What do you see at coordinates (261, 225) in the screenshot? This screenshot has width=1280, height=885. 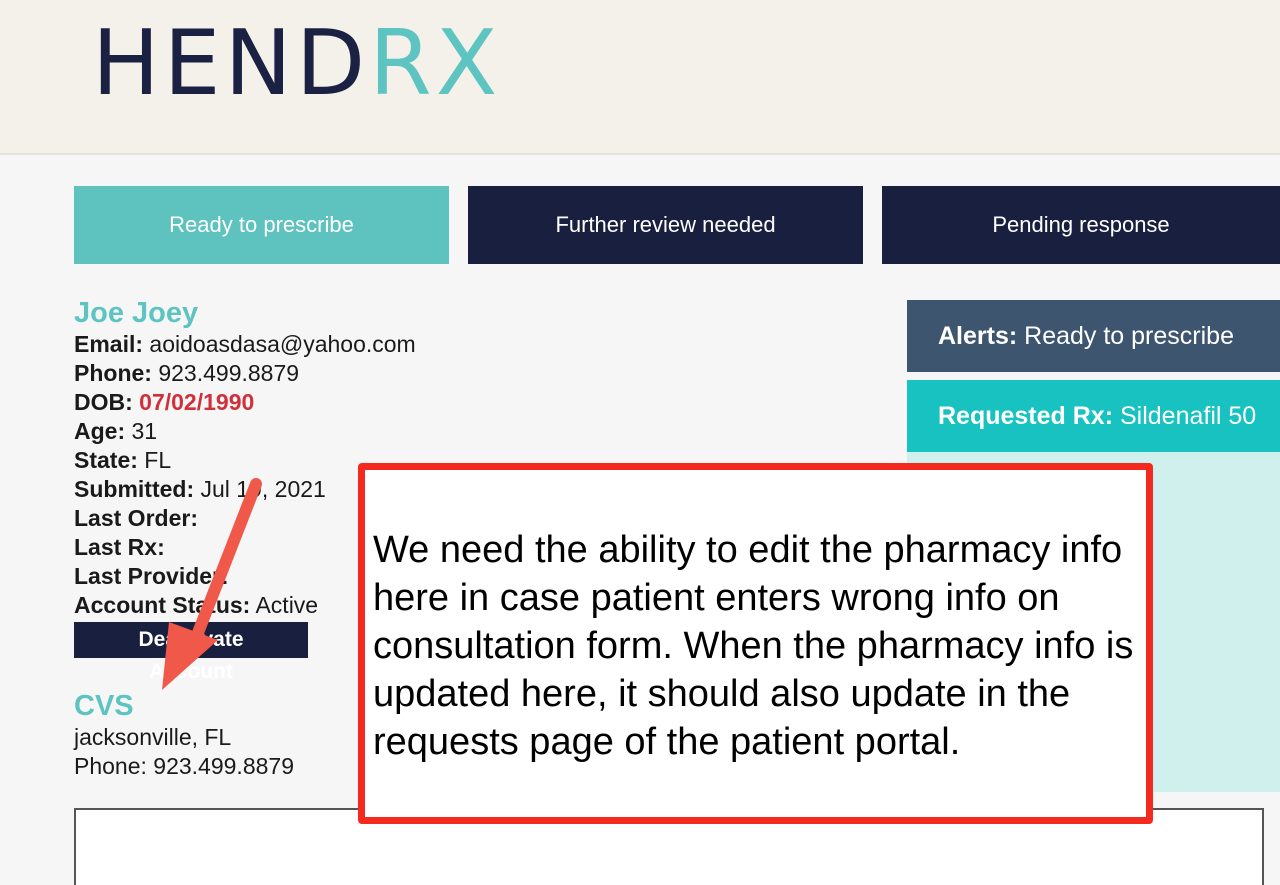 I see `tab-ready-to-prescribe: Ready to prescribe` at bounding box center [261, 225].